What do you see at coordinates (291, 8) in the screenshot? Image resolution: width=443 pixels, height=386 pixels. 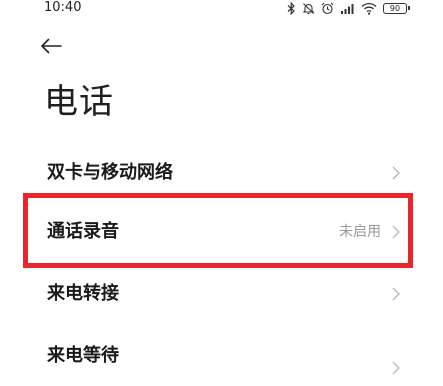 I see `bluetooth-icon` at bounding box center [291, 8].